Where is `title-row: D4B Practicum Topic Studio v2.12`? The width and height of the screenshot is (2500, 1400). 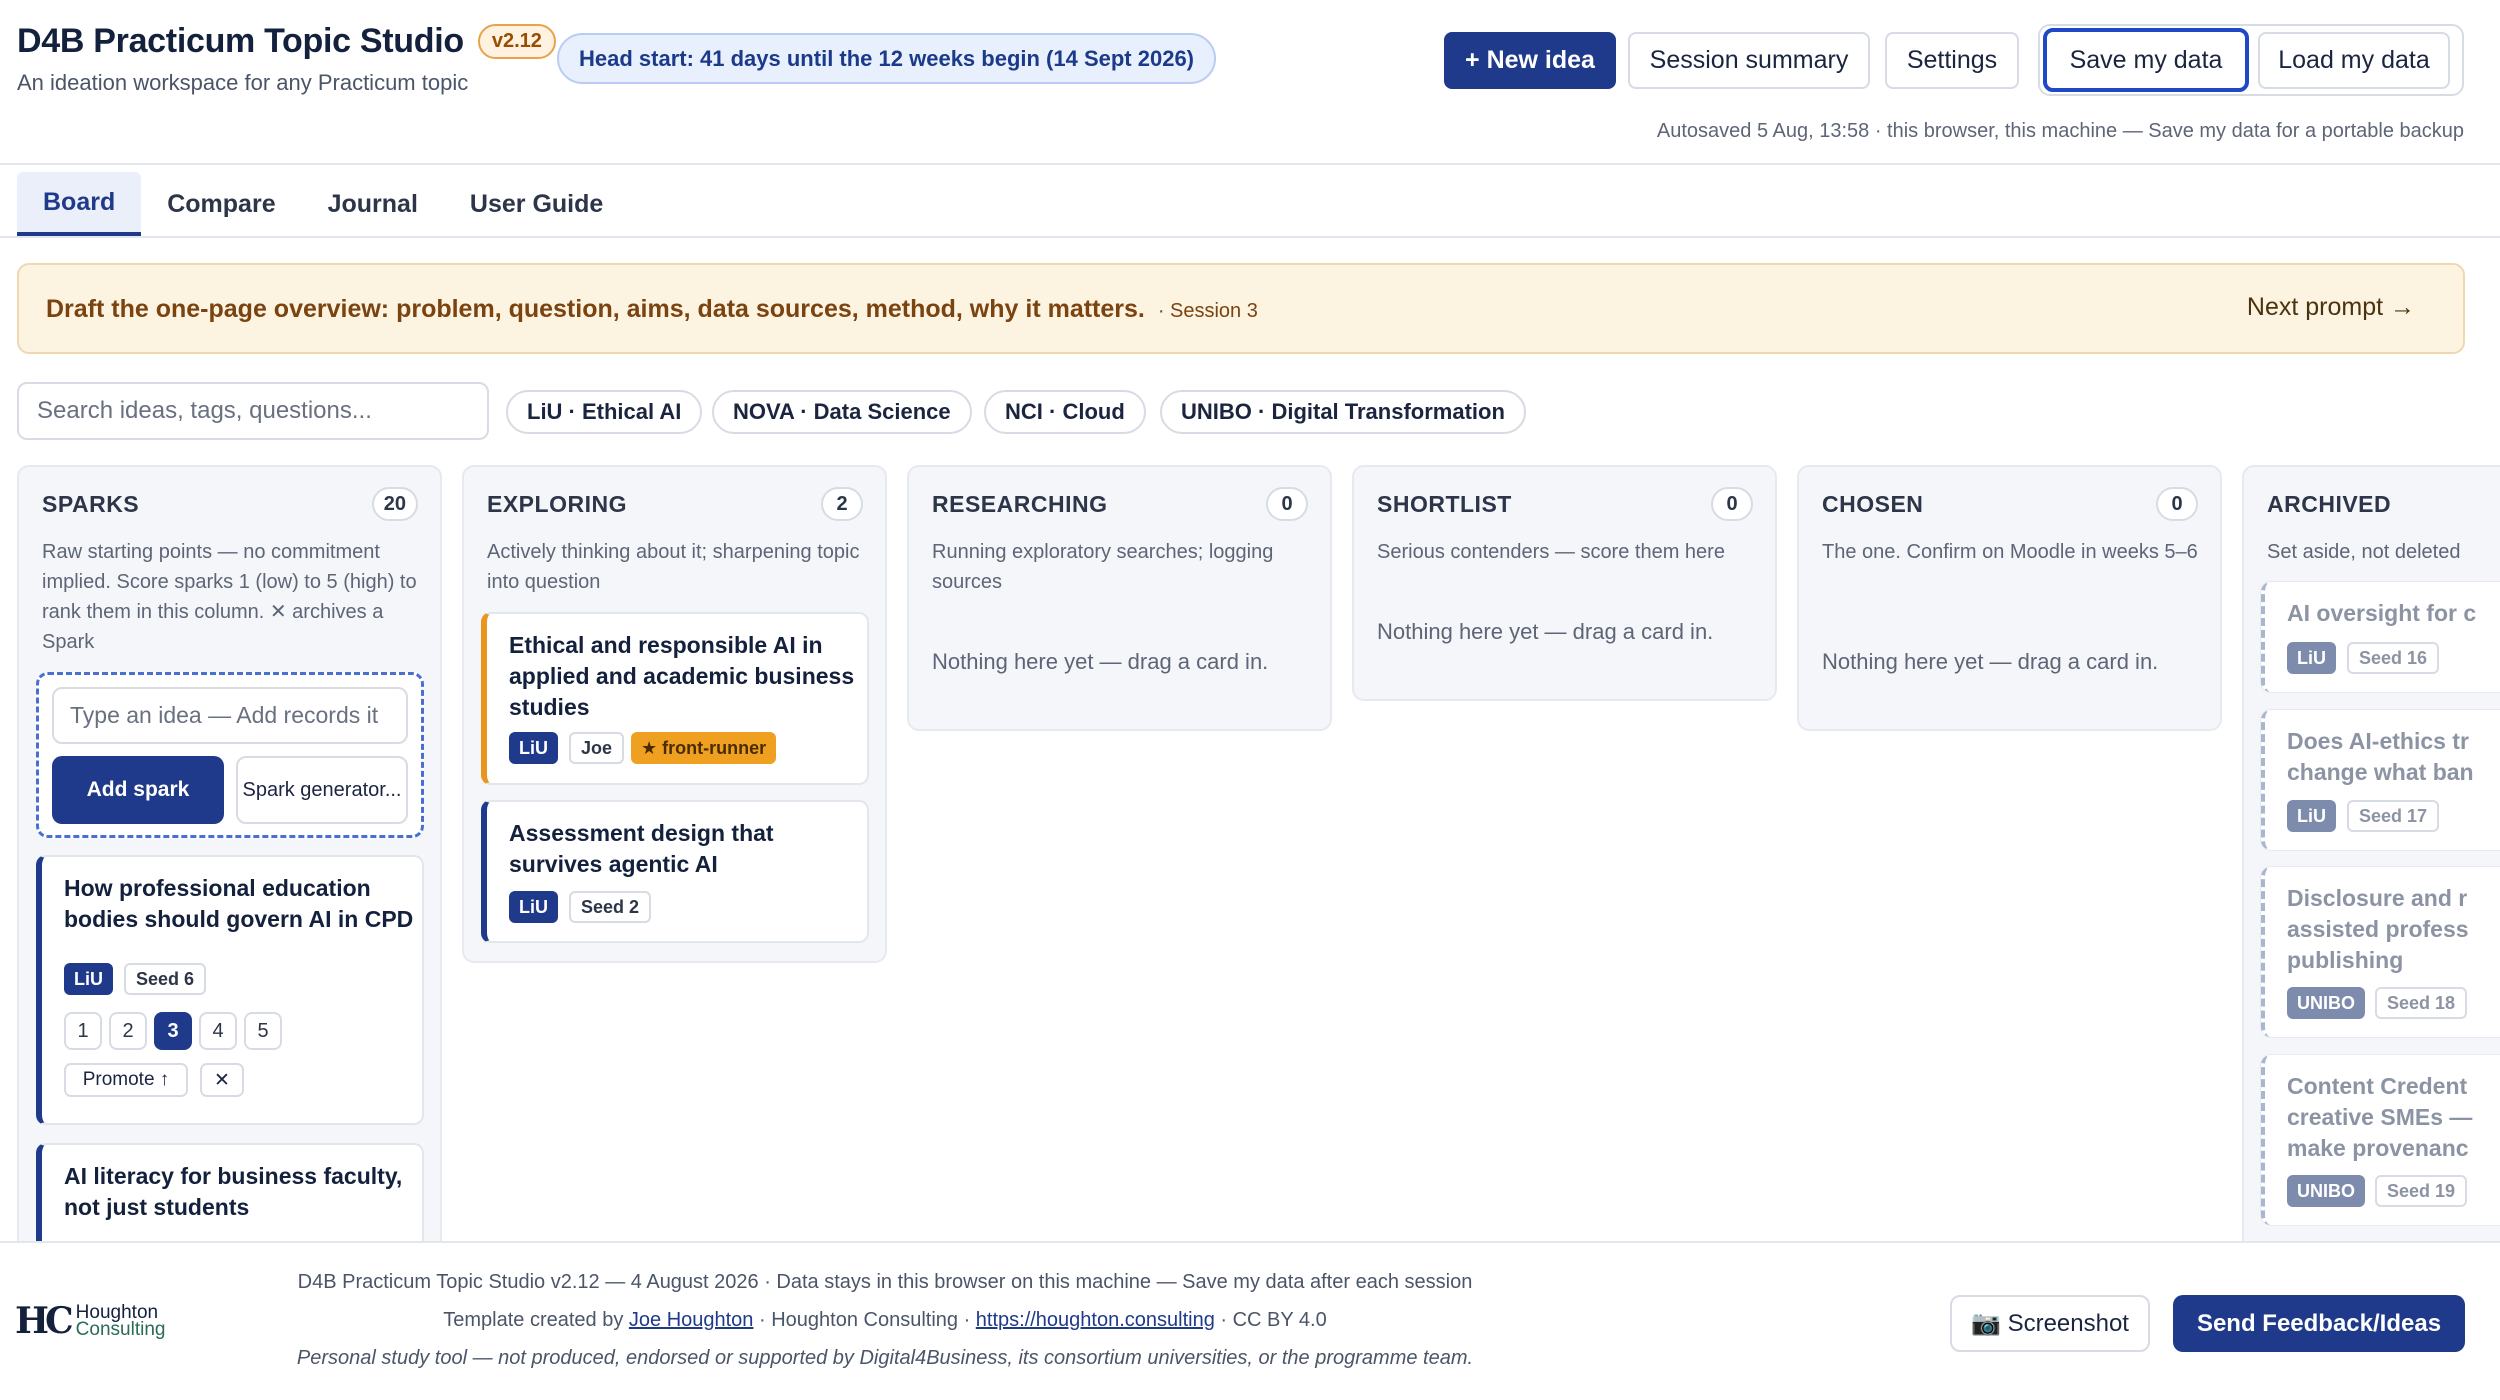
title-row: D4B Practicum Topic Studio v2.12 is located at coordinates (286, 41).